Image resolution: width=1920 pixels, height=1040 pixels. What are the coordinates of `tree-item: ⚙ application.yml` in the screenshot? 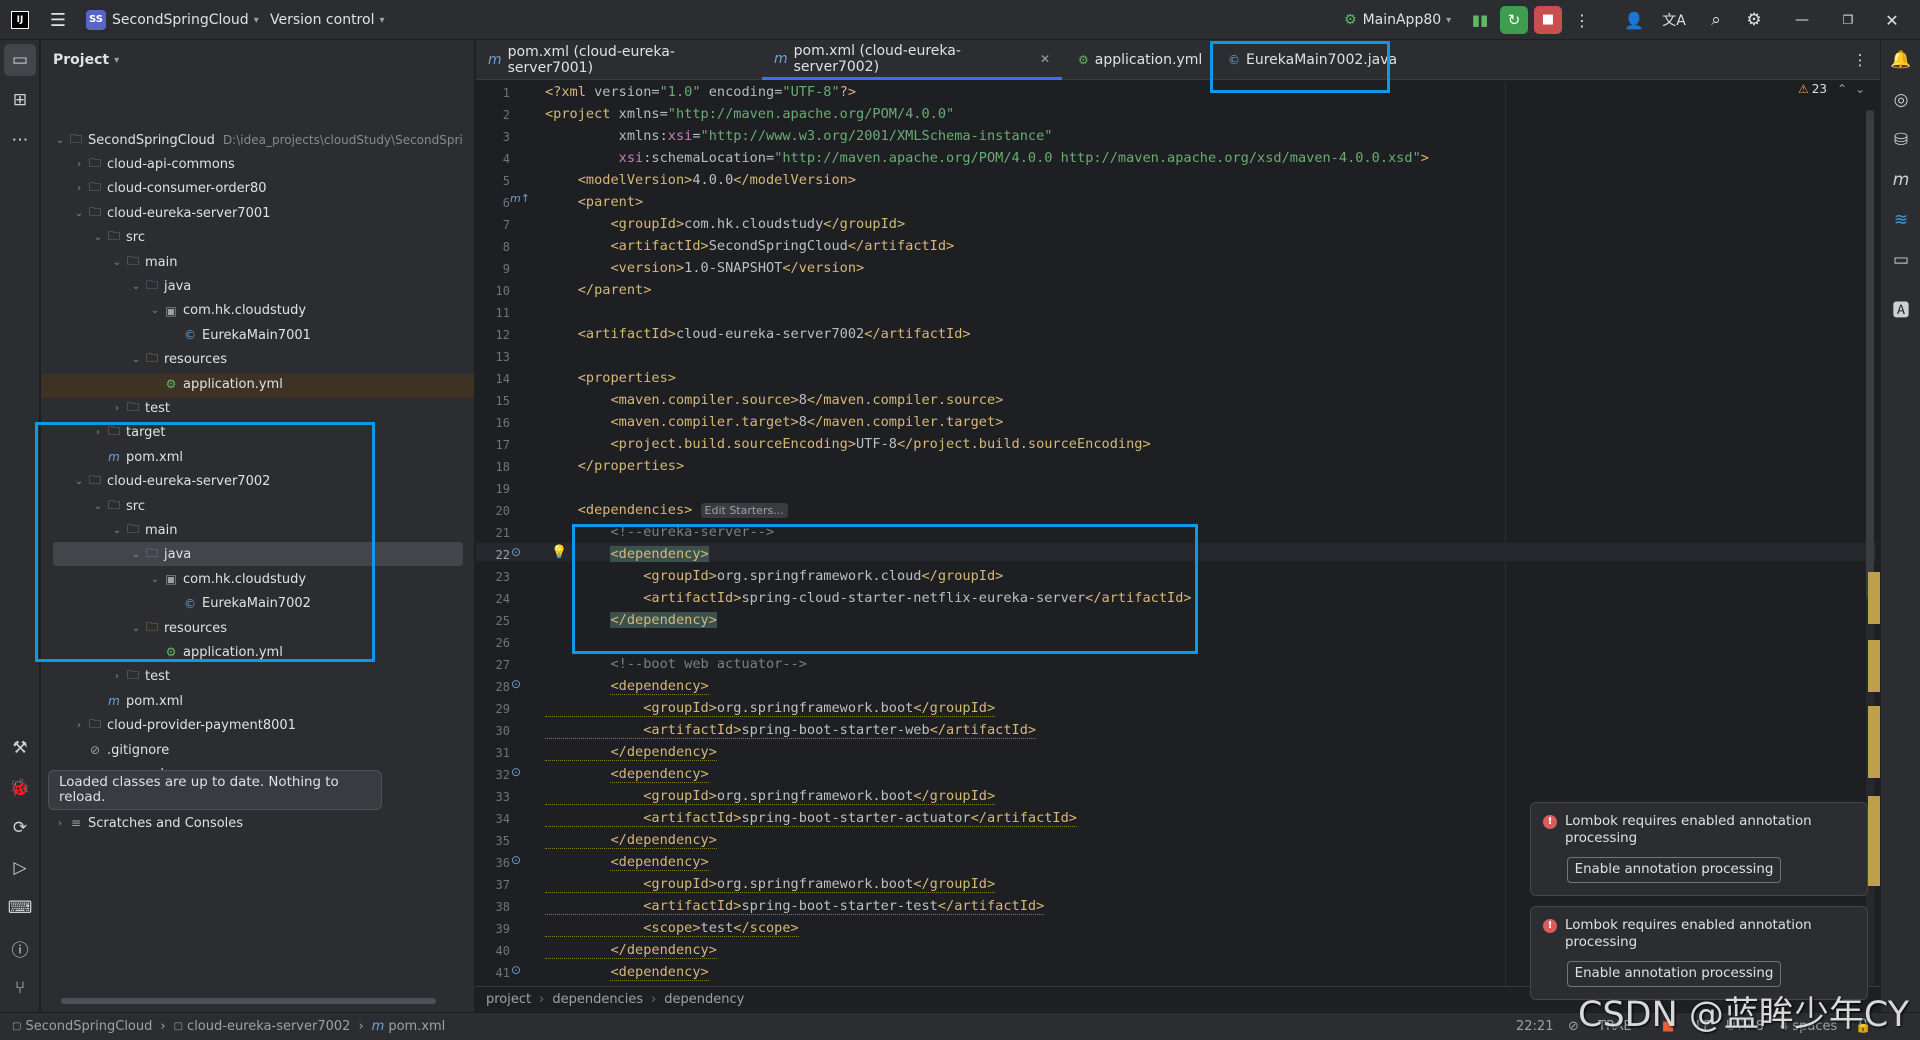 It's located at (257, 384).